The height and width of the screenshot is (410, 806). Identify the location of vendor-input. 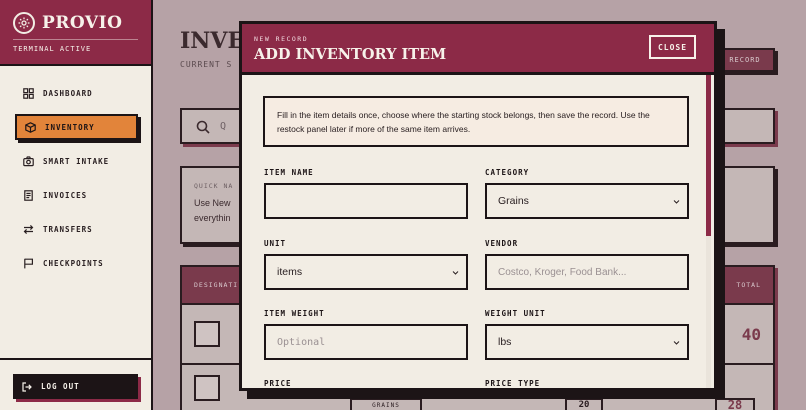
(592, 272).